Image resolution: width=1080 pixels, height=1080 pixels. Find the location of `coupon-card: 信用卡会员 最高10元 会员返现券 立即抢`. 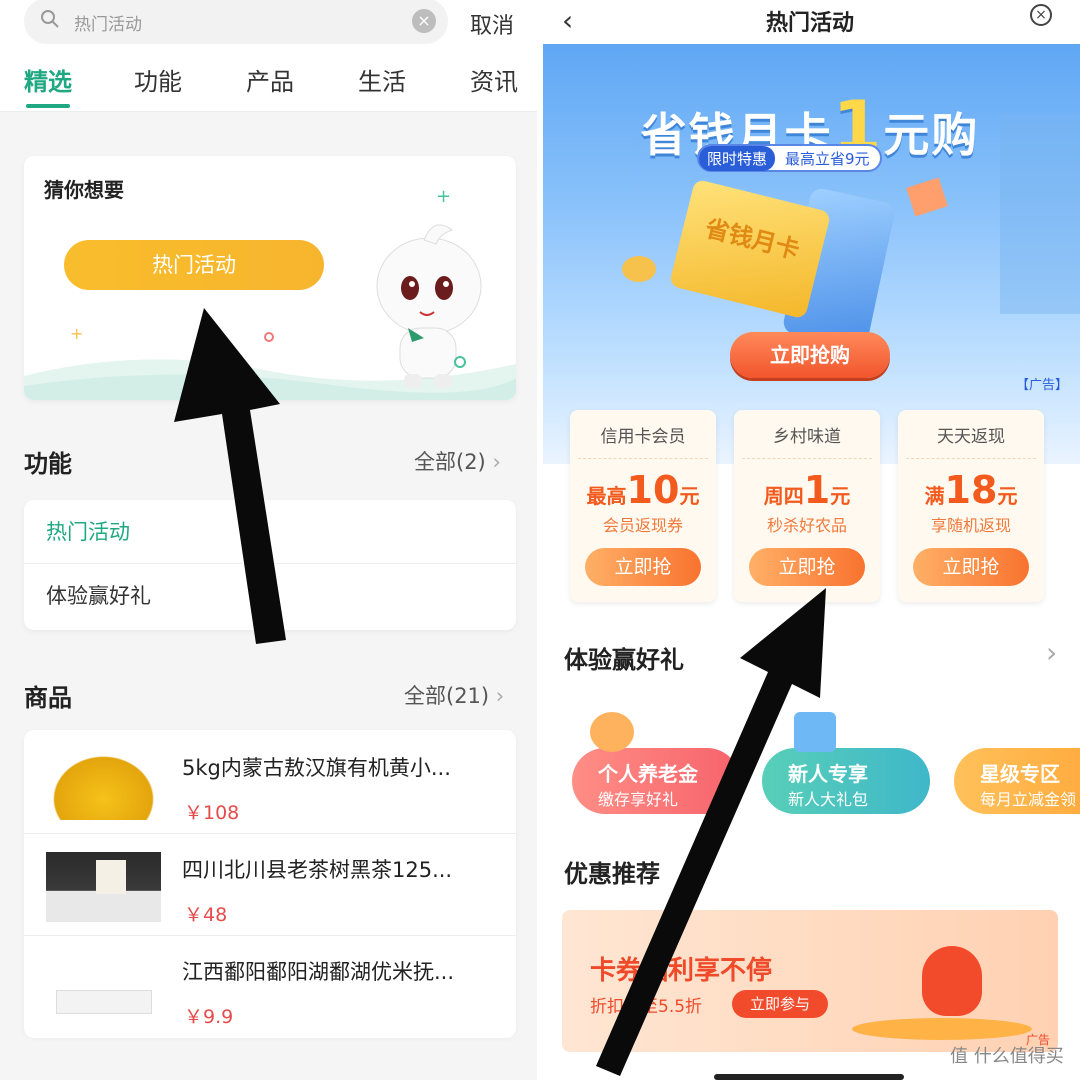

coupon-card: 信用卡会员 最高10元 会员返现券 立即抢 is located at coordinates (643, 506).